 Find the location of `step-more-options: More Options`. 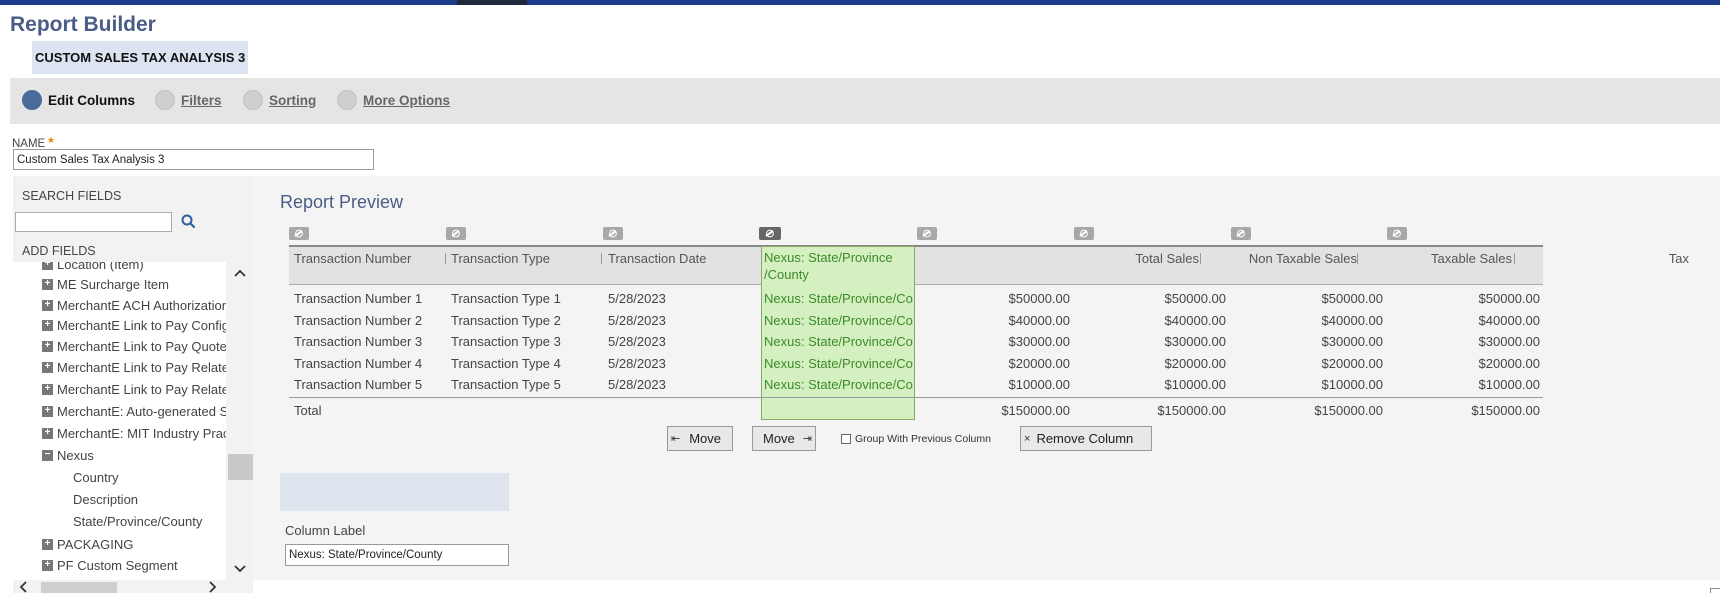

step-more-options: More Options is located at coordinates (393, 100).